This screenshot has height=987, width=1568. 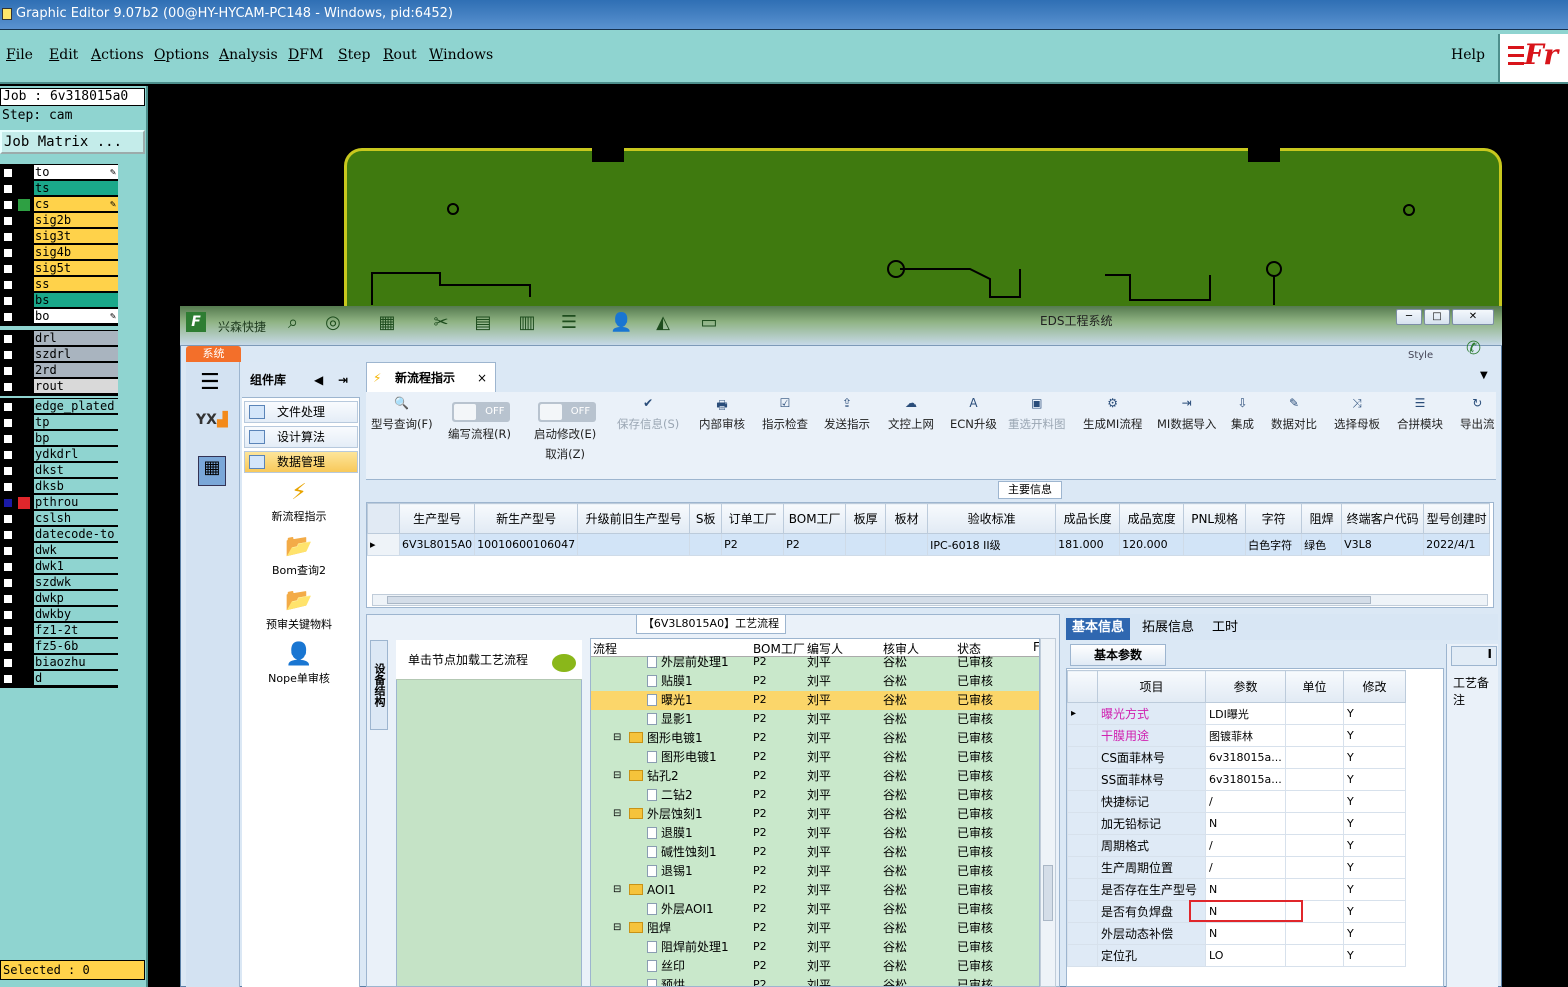 I want to click on column-header: PNL规格, so click(x=1215, y=518).